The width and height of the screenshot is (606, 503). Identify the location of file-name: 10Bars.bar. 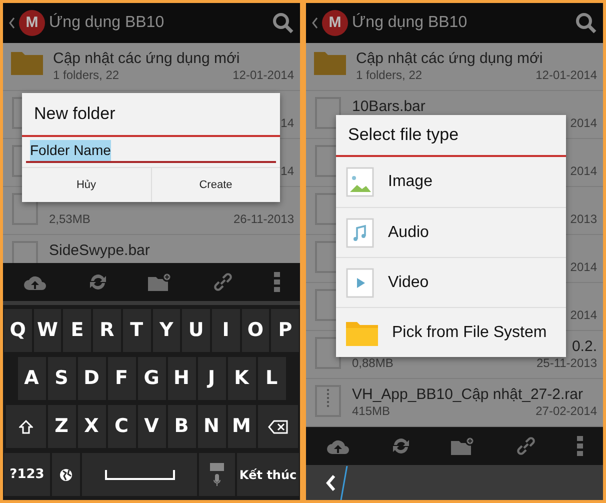
(389, 106).